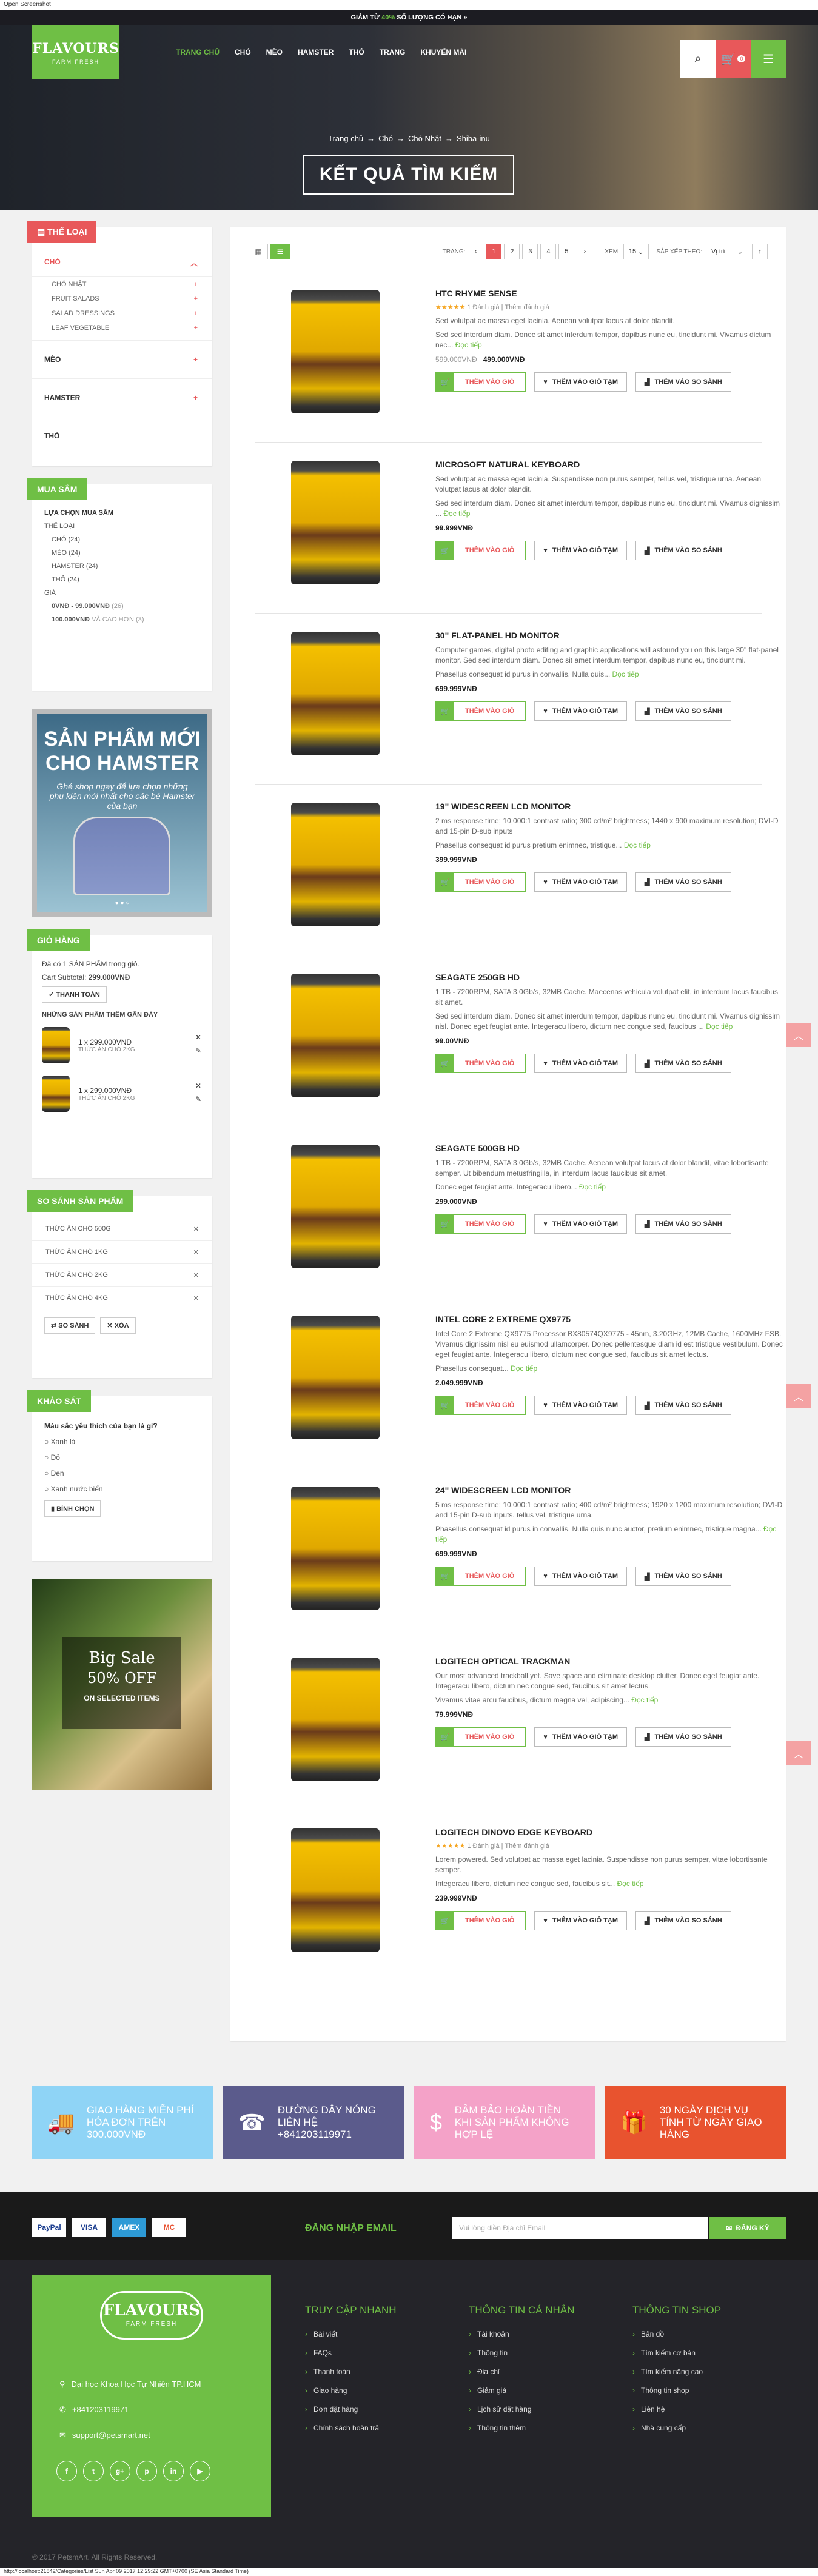 The height and width of the screenshot is (2576, 818). Describe the element at coordinates (476, 251) in the screenshot. I see `prev-page-button: ‹` at that location.